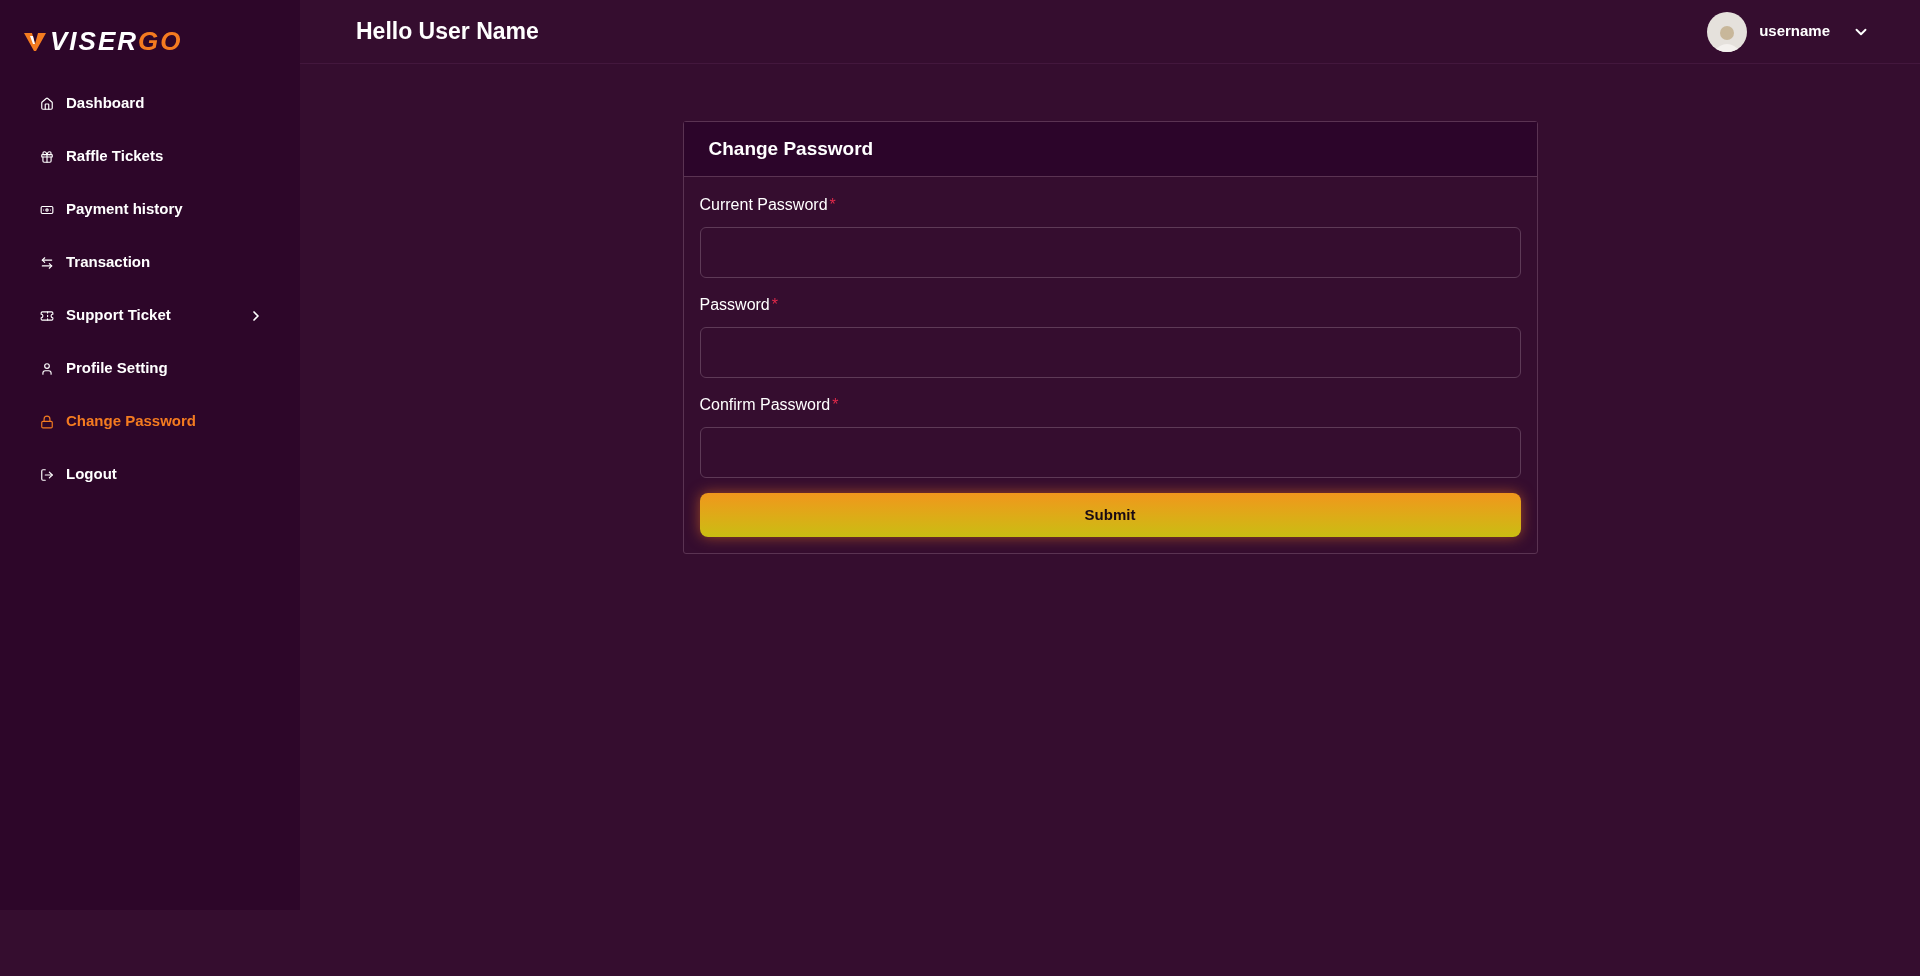 The image size is (1920, 976). What do you see at coordinates (150, 315) in the screenshot?
I see `sidebar-item: Support Ticket` at bounding box center [150, 315].